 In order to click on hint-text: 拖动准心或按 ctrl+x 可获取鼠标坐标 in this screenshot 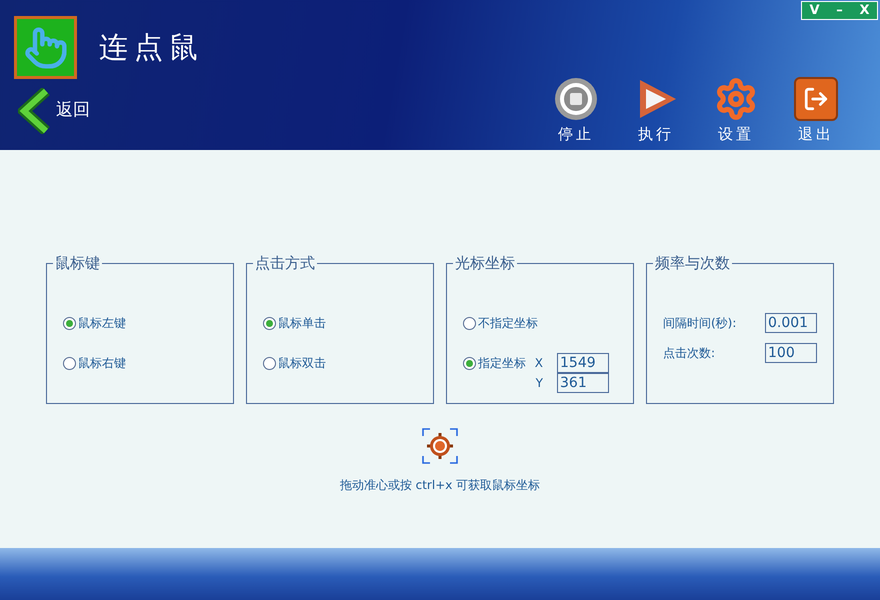, I will do `click(440, 485)`.